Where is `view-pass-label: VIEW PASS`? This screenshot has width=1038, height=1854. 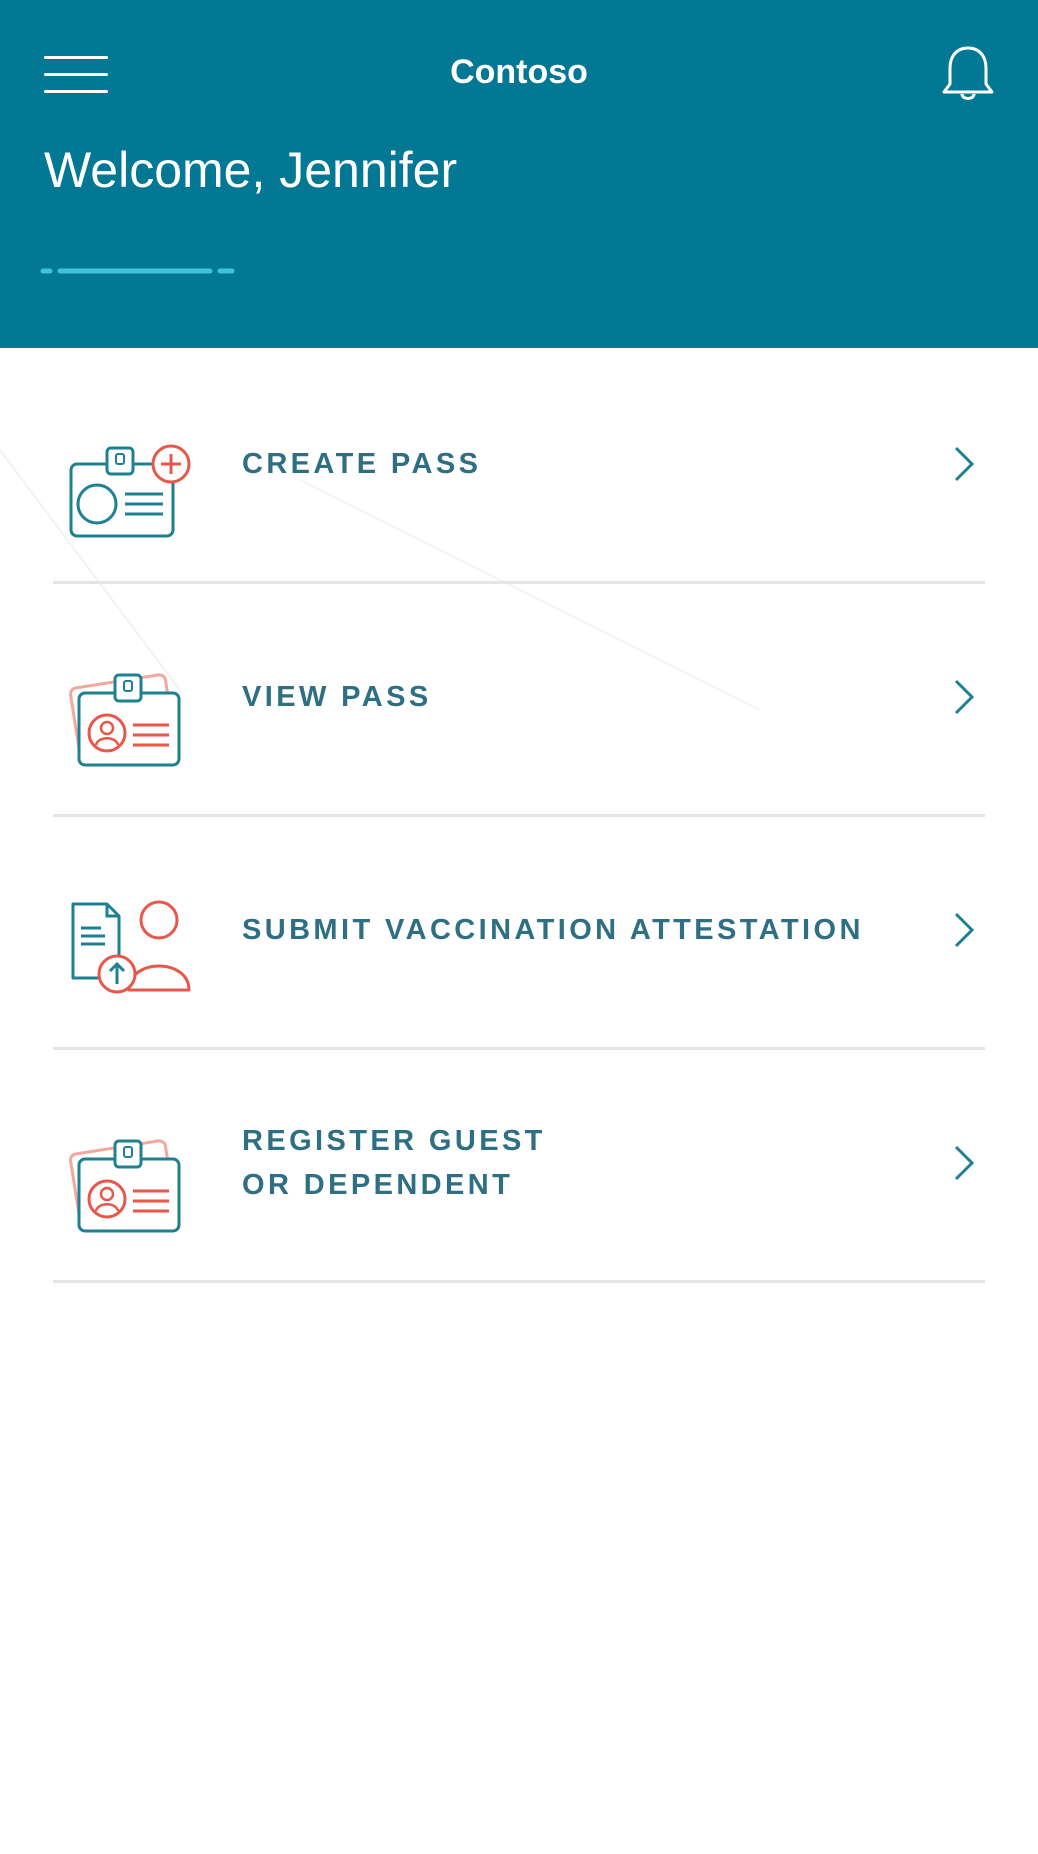
view-pass-label: VIEW PASS is located at coordinates (337, 697).